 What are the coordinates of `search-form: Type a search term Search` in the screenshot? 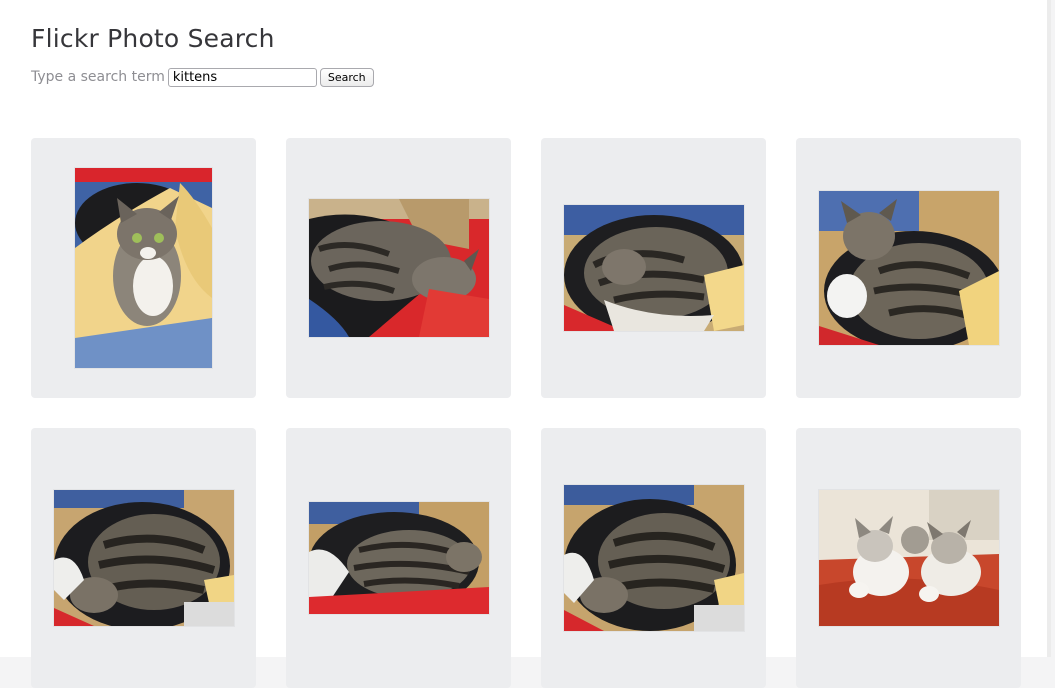 It's located at (202, 77).